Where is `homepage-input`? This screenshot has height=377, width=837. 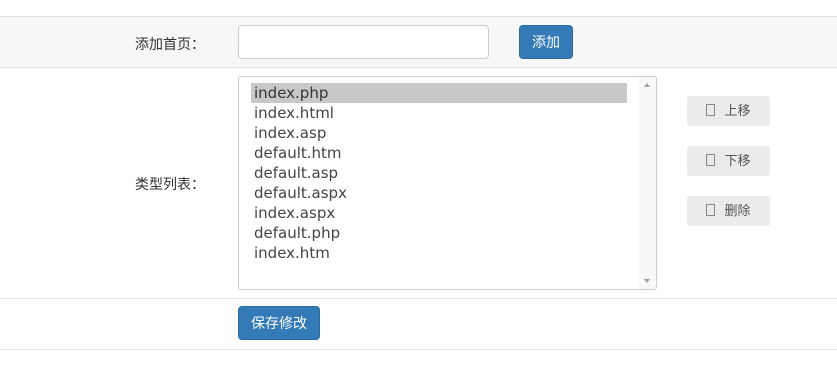 homepage-input is located at coordinates (363, 42).